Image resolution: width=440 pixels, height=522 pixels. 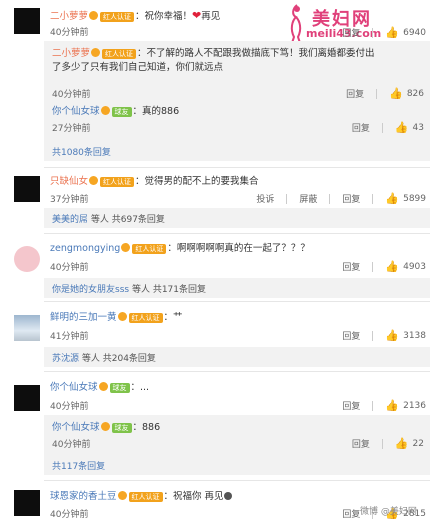 I want to click on like-button: 👍 6940, so click(x=405, y=32).